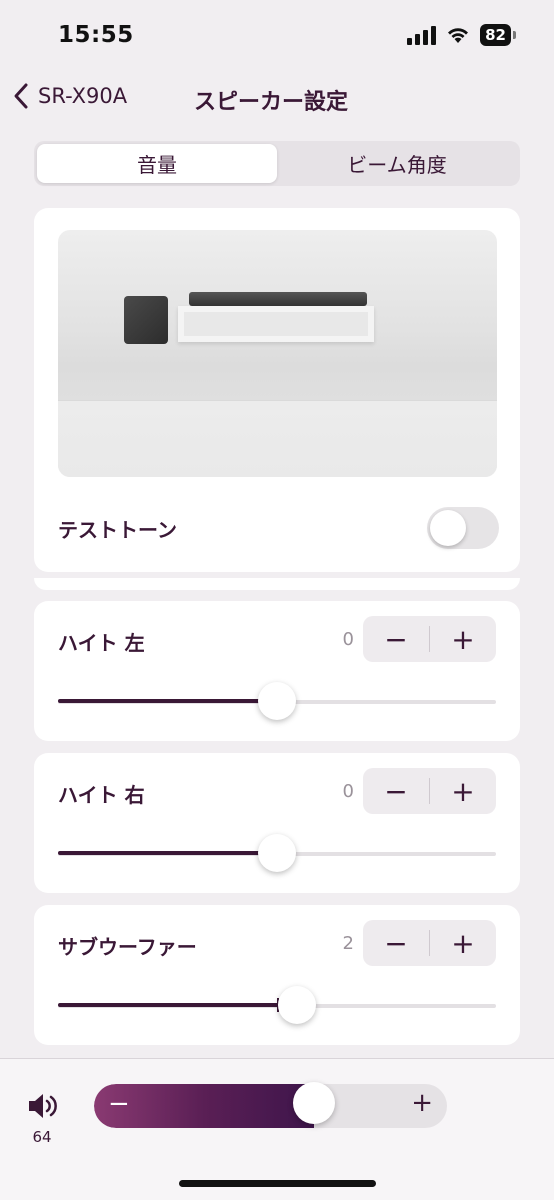  Describe the element at coordinates (42, 1137) in the screenshot. I see `volume-value: 64` at that location.